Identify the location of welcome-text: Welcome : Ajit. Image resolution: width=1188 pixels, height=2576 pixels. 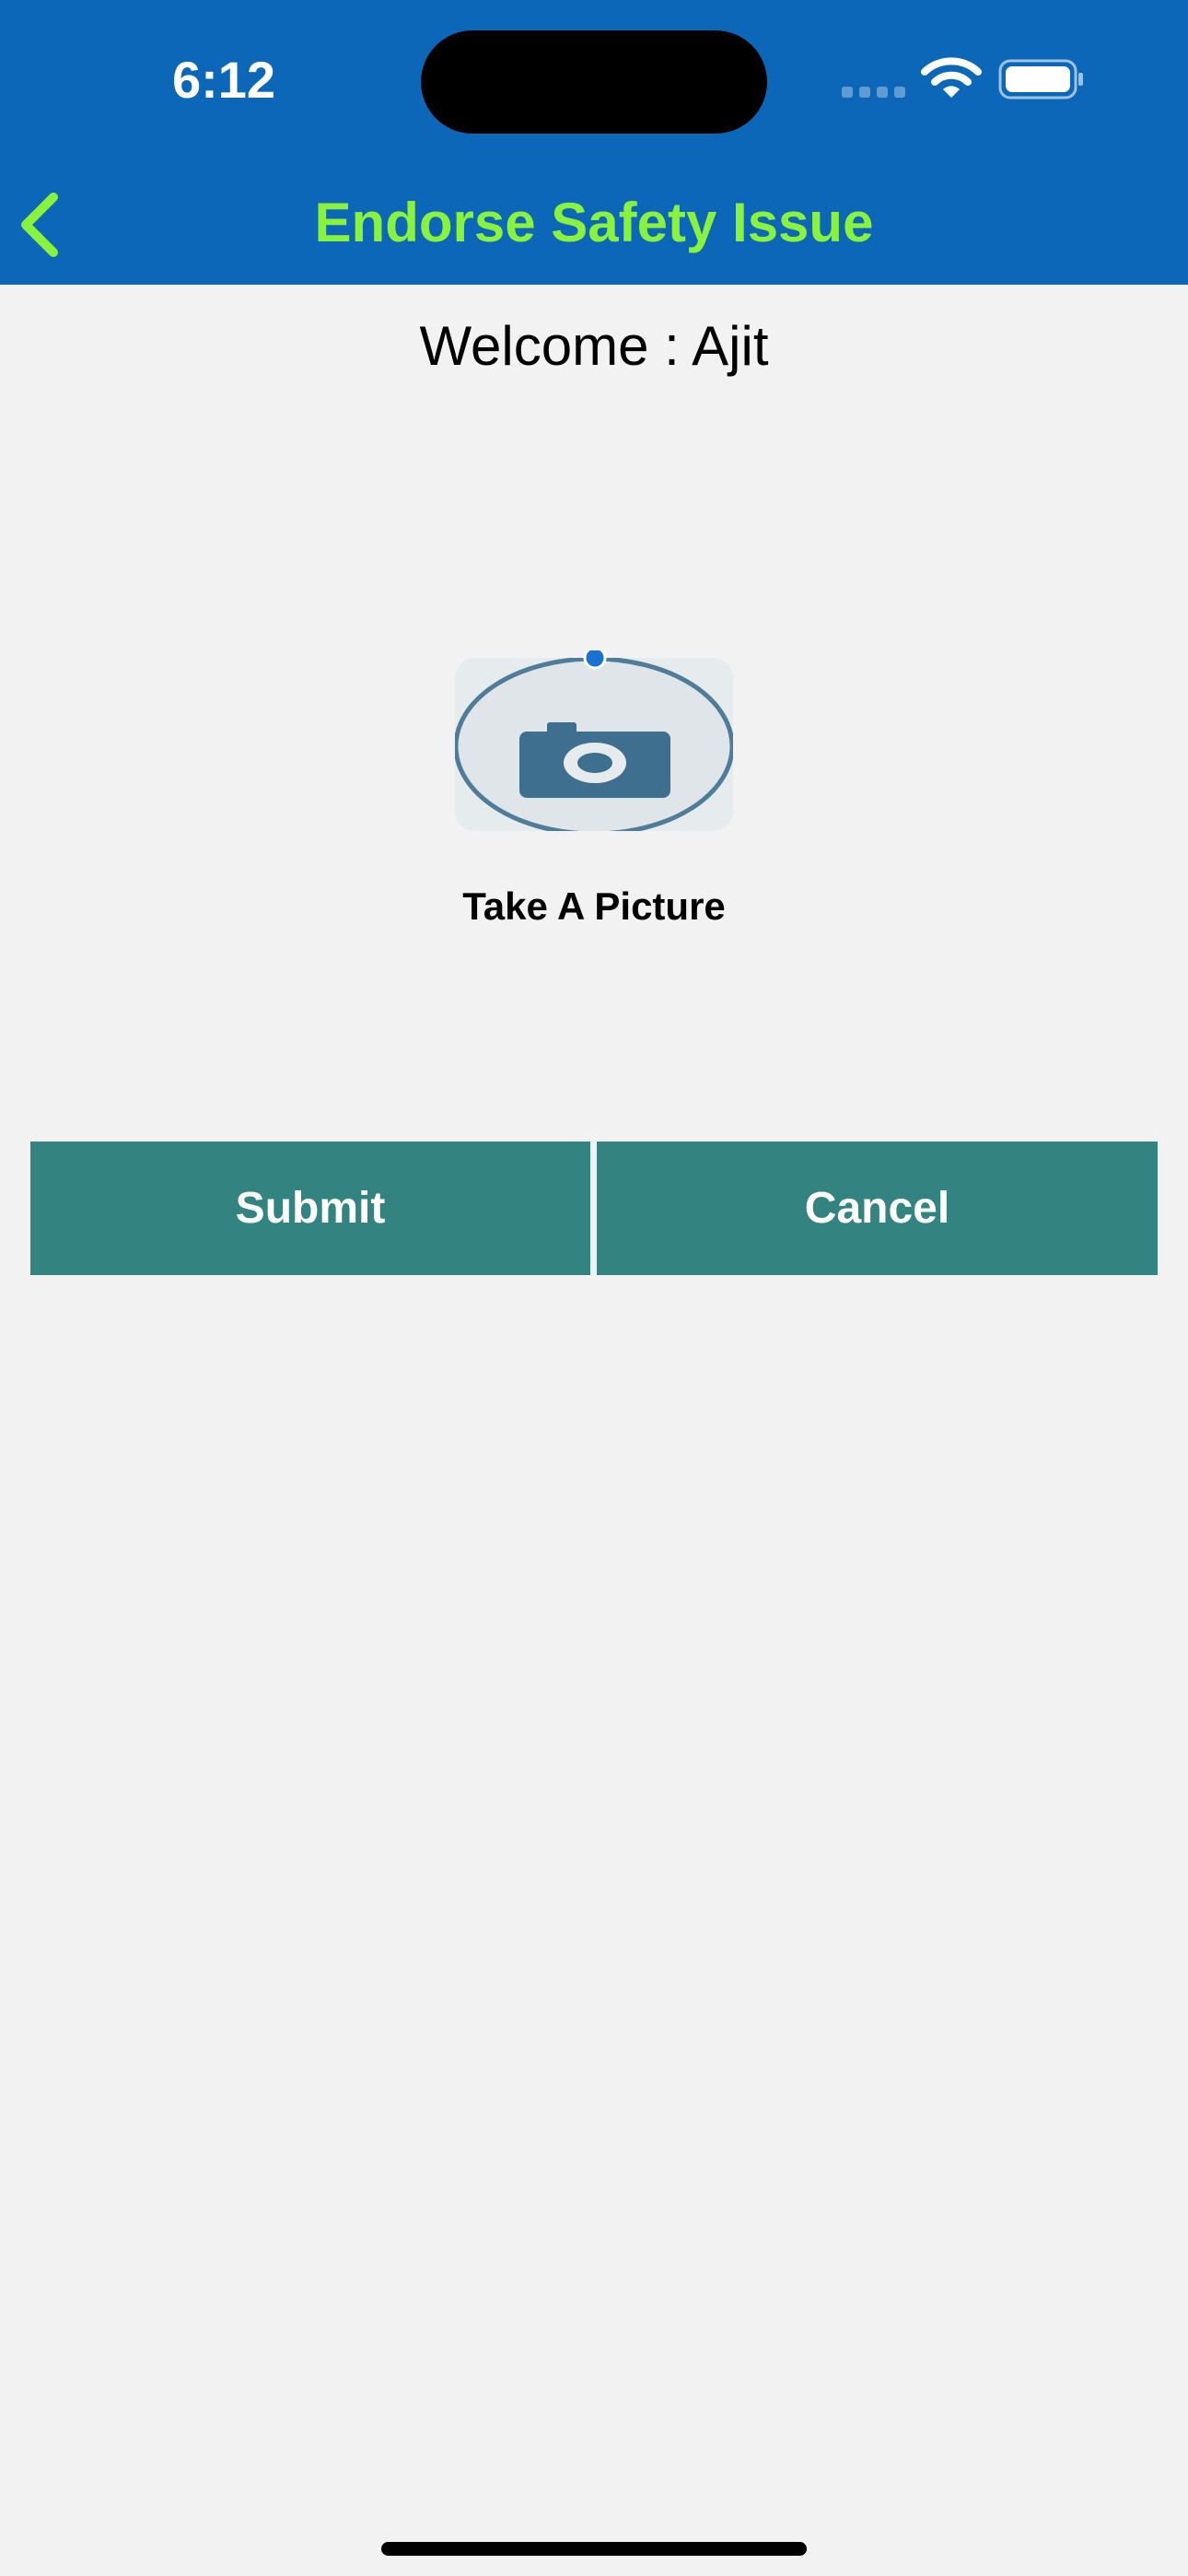
(594, 346).